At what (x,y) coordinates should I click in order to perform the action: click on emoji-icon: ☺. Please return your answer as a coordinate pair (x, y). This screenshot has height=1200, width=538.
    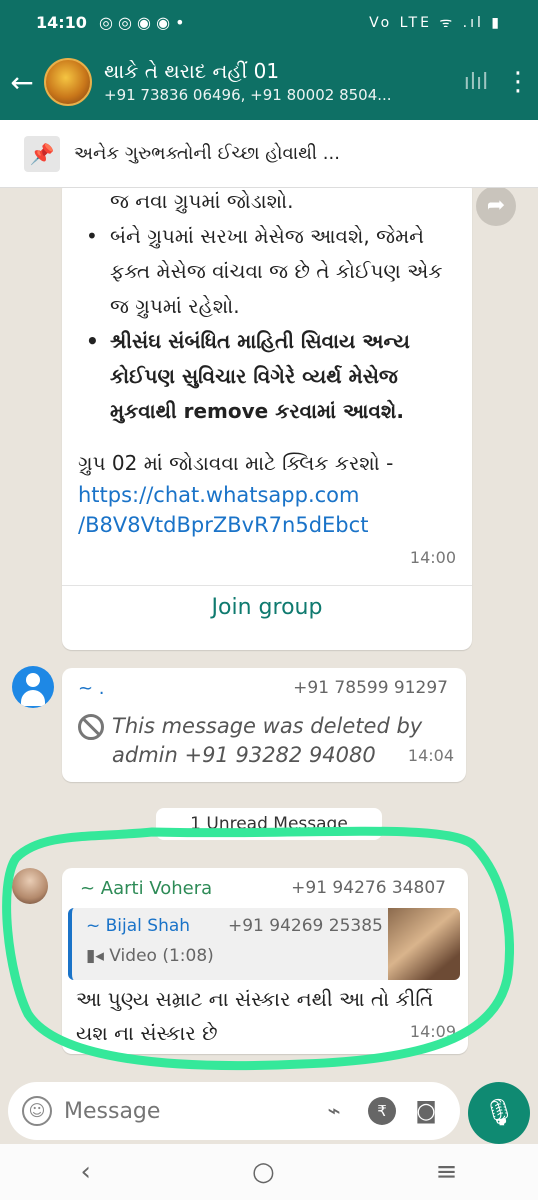
    Looking at the image, I should click on (37, 1111).